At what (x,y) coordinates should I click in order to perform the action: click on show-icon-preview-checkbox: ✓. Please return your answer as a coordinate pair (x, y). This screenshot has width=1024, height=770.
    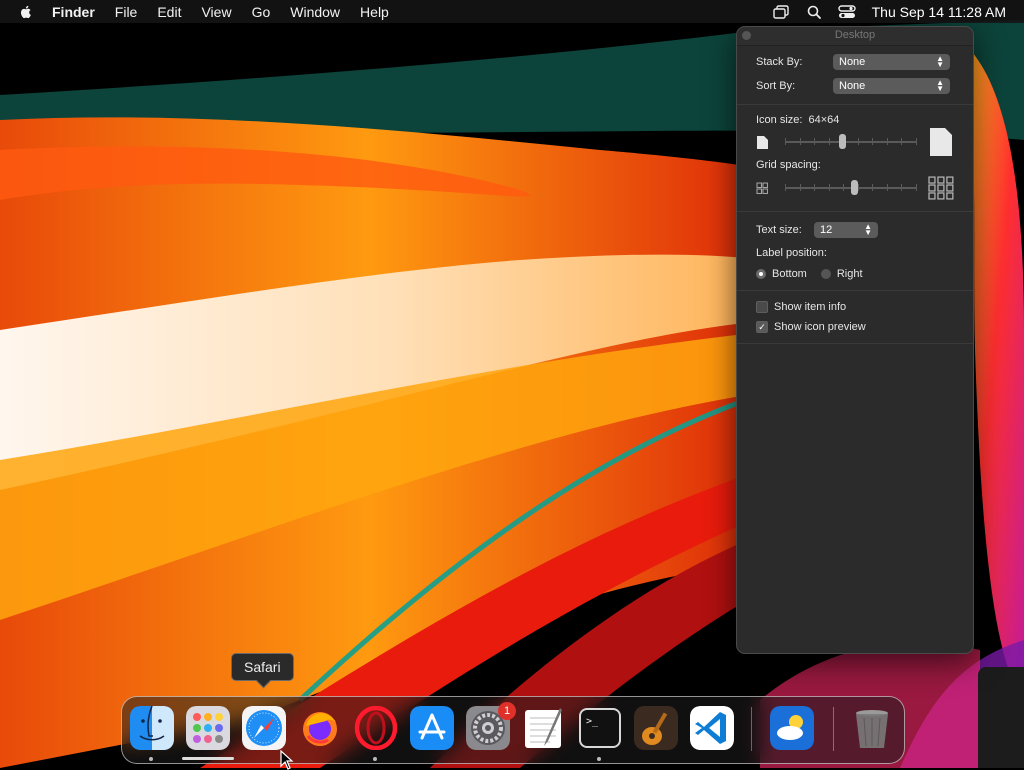
    Looking at the image, I should click on (762, 327).